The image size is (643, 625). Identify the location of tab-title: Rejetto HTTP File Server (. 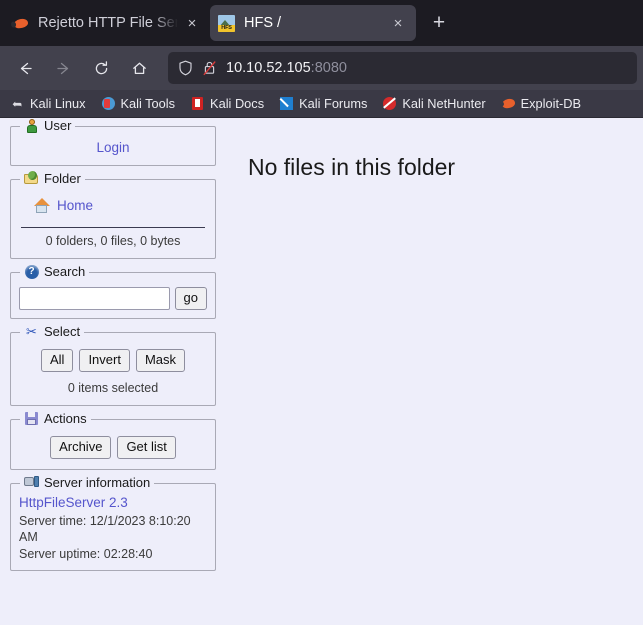
(108, 23).